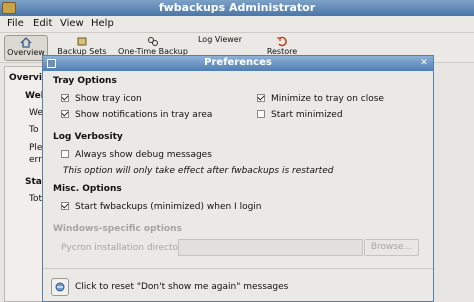 This screenshot has width=474, height=302. Describe the element at coordinates (26, 78) in the screenshot. I see `overview-heading: Overvi` at that location.